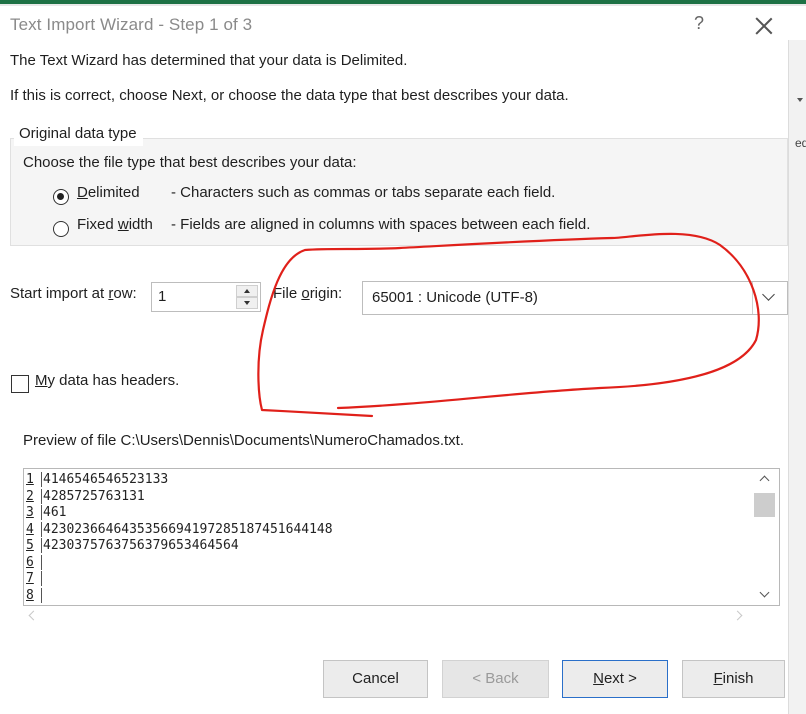  I want to click on preview-row-number: 5, so click(30, 545).